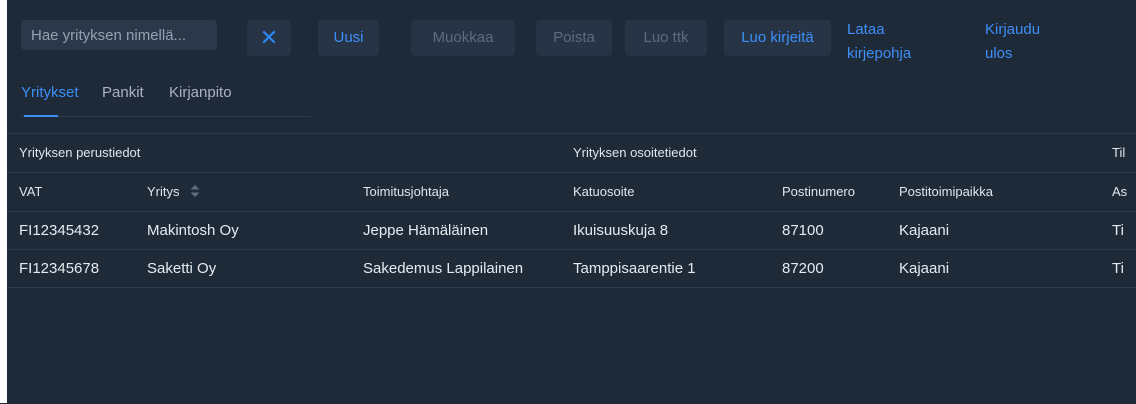 This screenshot has width=1136, height=404. What do you see at coordinates (666, 38) in the screenshot?
I see `create-ttk-button: Luo ttk` at bounding box center [666, 38].